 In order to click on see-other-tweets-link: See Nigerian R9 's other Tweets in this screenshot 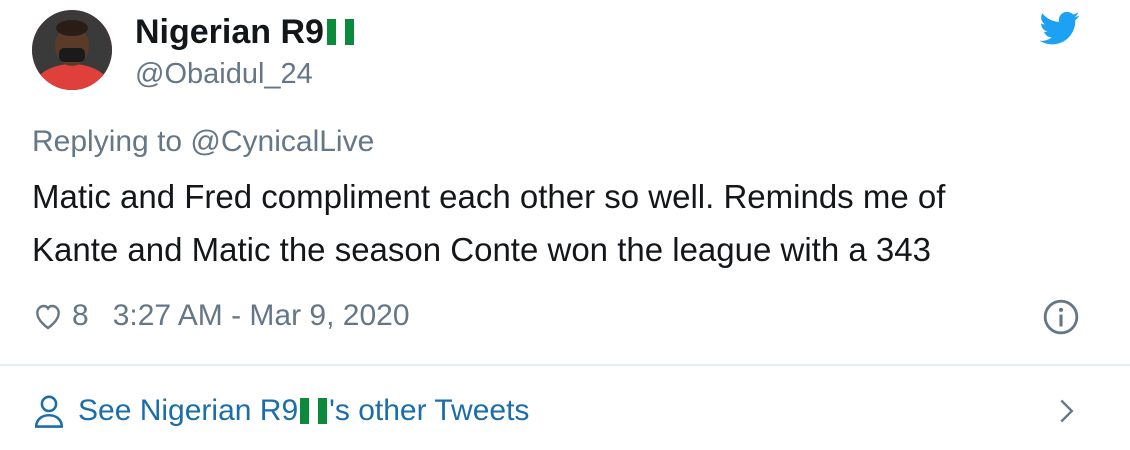, I will do `click(280, 411)`.